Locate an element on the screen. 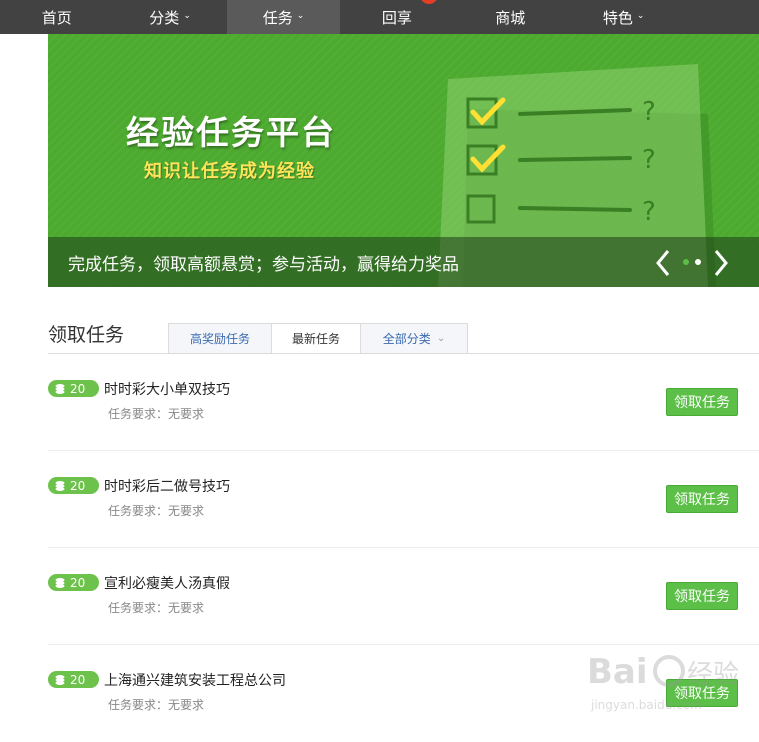 The height and width of the screenshot is (742, 759). banner-caption: 完成任务，领取高额悬赏；参与活动，赢得给力奖品 is located at coordinates (263, 265).